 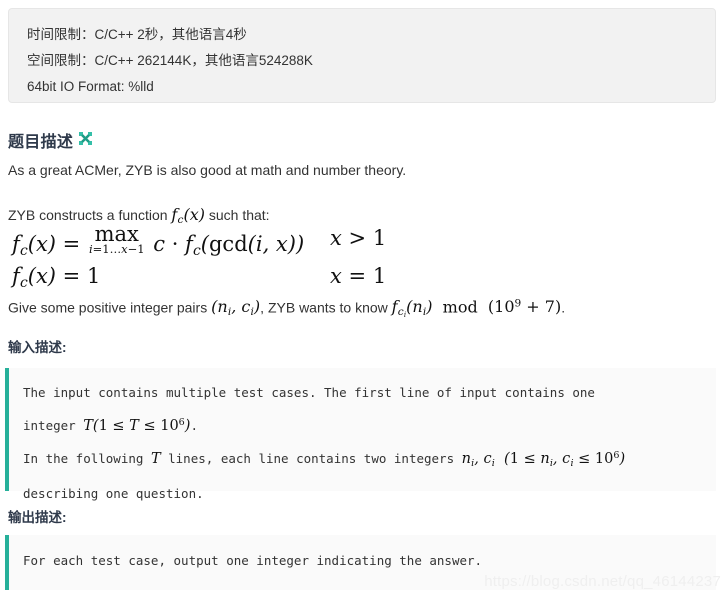 I want to click on inline-math-fci-ni: fci(ni), so click(x=412, y=308).